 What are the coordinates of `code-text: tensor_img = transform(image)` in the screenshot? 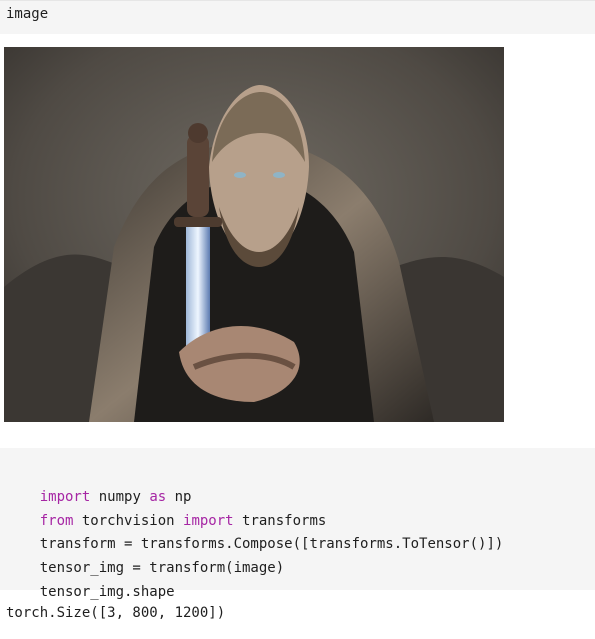 It's located at (162, 568).